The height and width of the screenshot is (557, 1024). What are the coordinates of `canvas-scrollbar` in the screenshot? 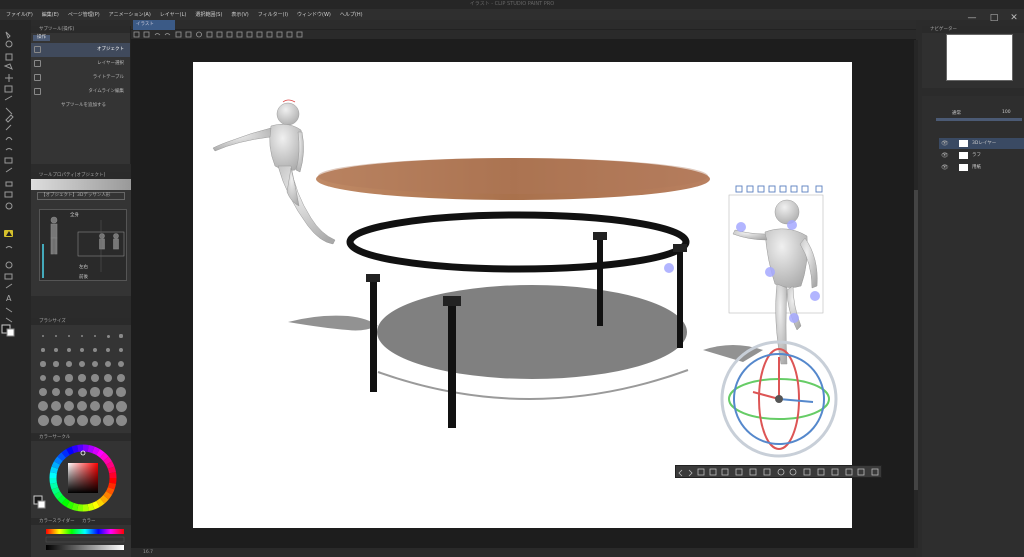 It's located at (916, 294).